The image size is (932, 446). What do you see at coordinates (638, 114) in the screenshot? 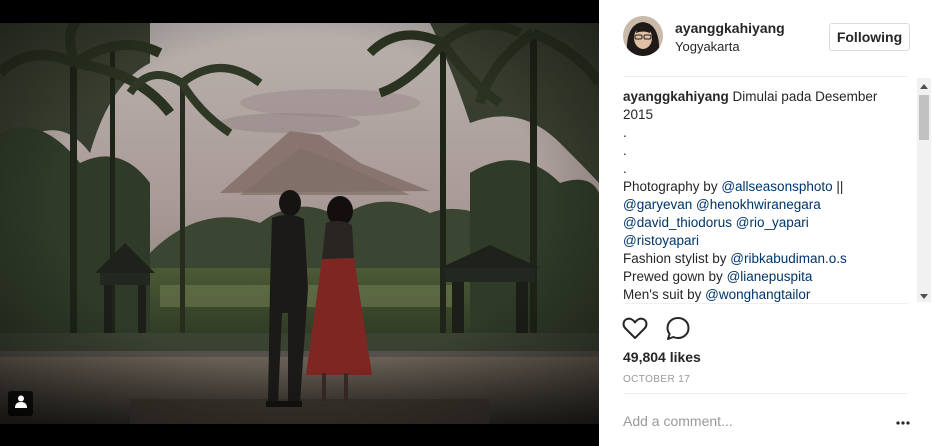
I see `caption-line: 2015` at bounding box center [638, 114].